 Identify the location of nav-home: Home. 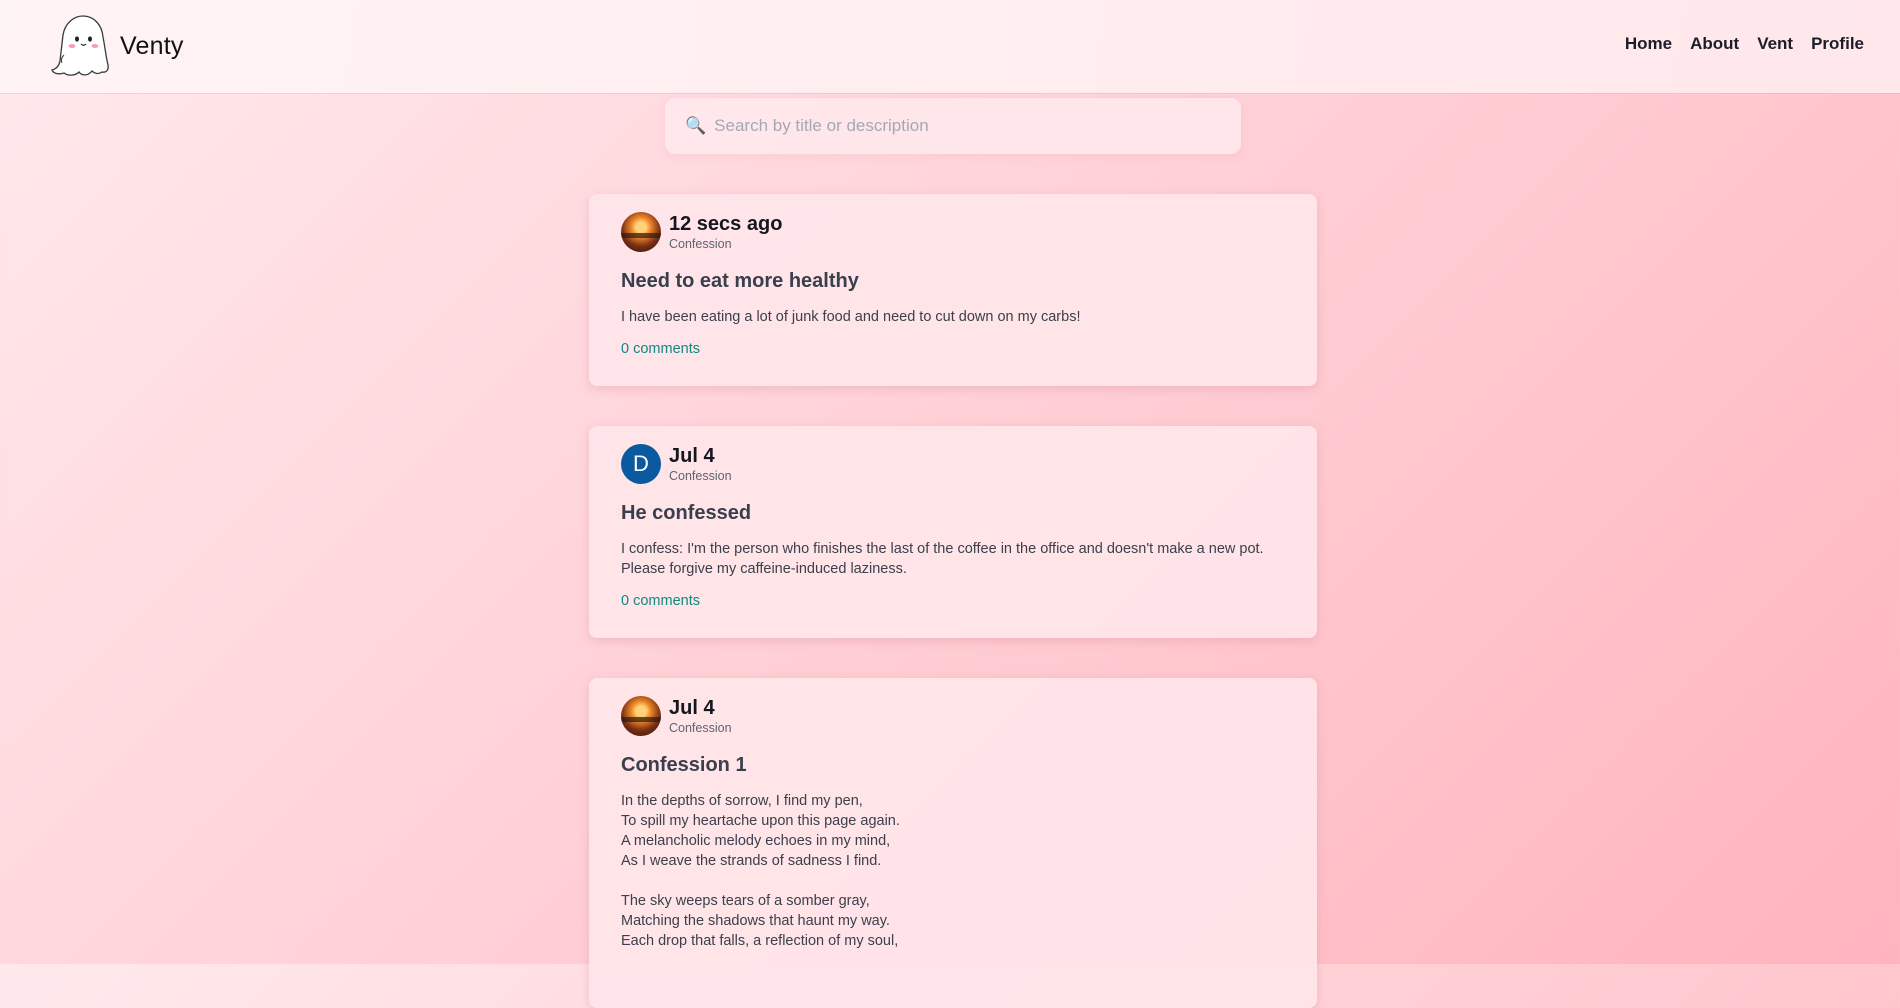
(1648, 44).